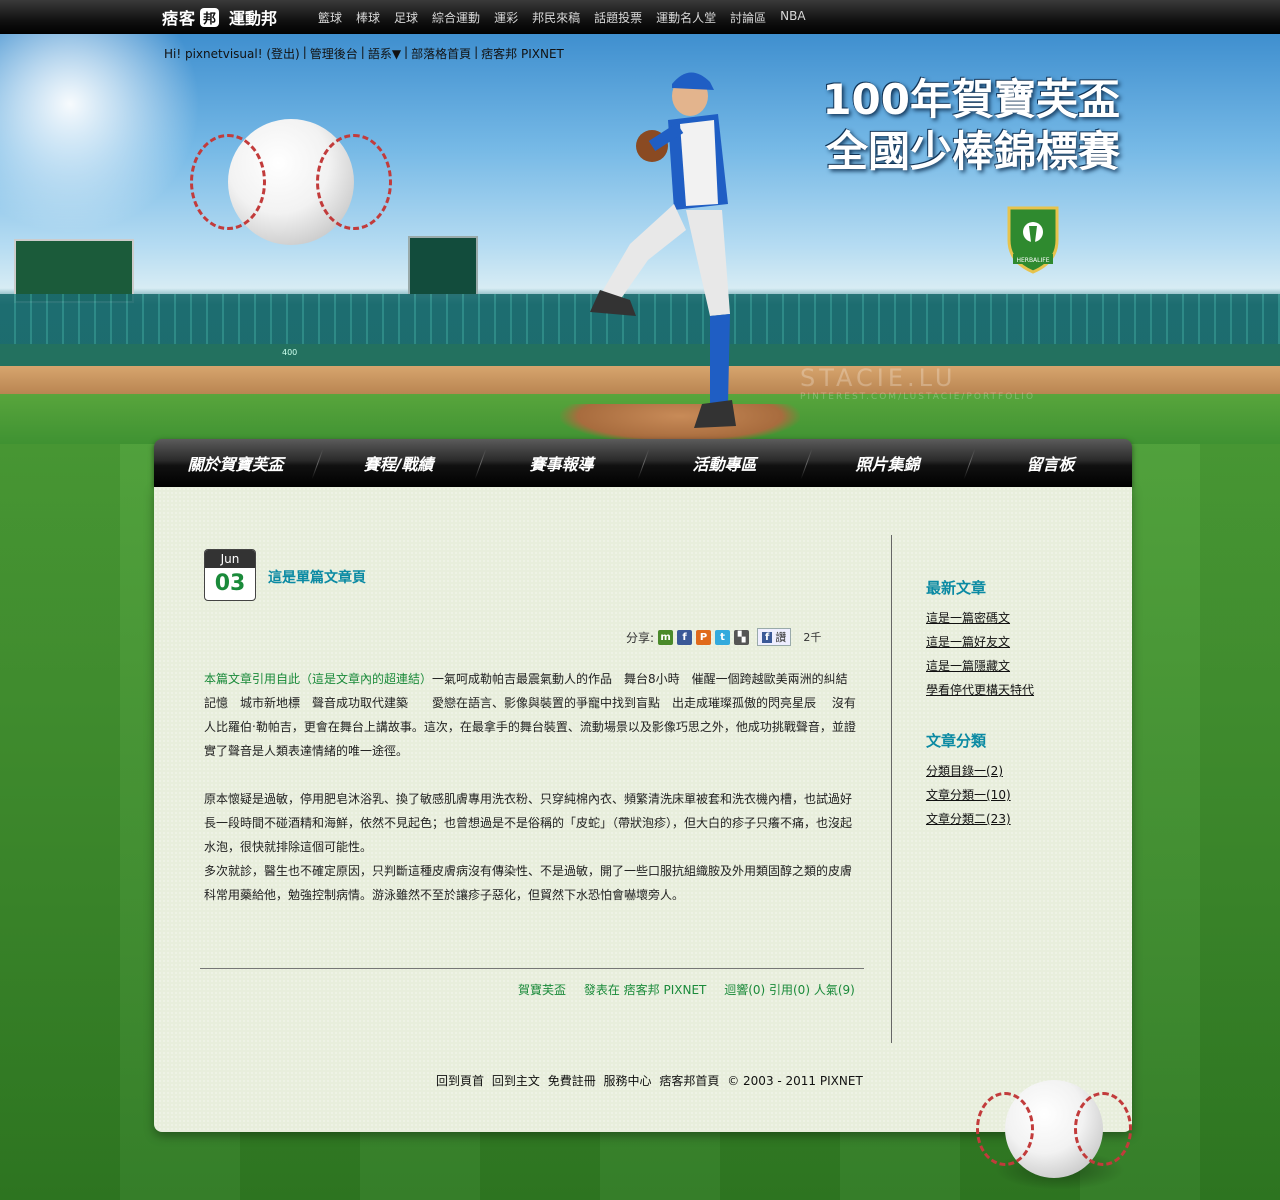 The width and height of the screenshot is (1280, 1200). I want to click on footer-register: 免費註冊, so click(572, 1081).